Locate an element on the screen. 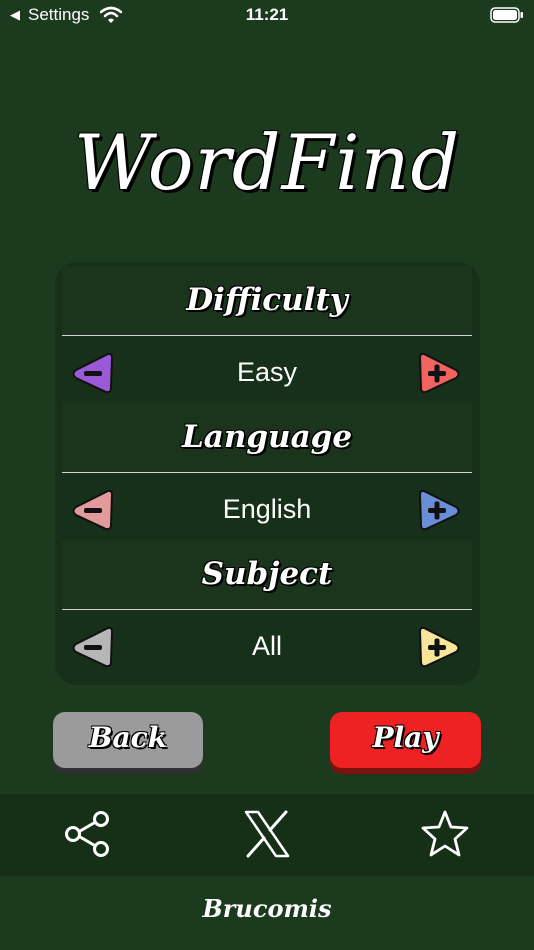 The height and width of the screenshot is (950, 534). difficulty-heading: Difficulty is located at coordinates (267, 300).